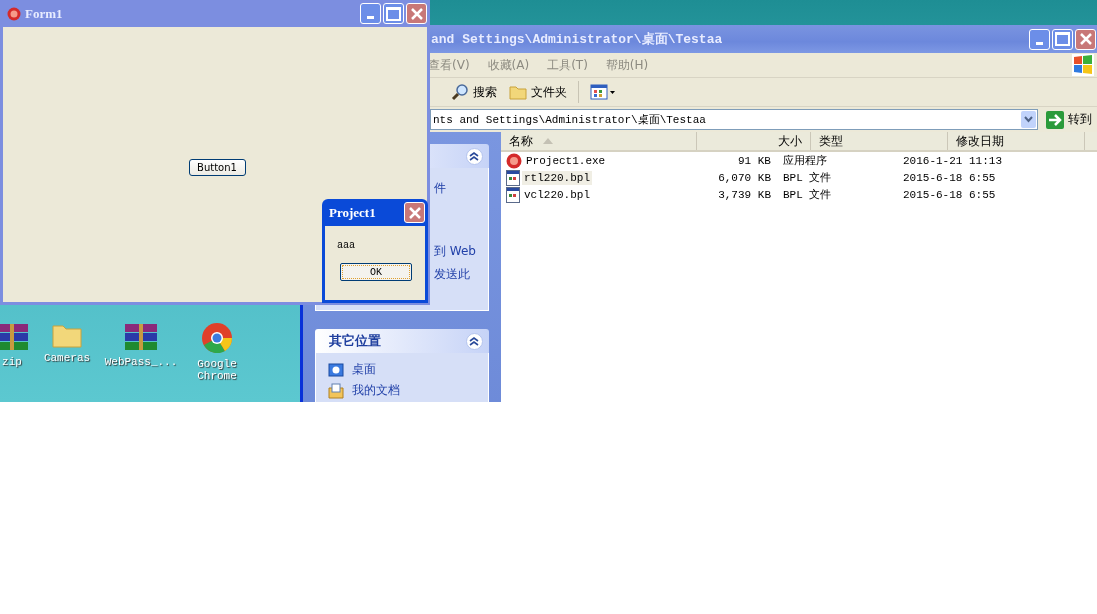  I want to click on dialog-message: aaa, so click(346, 245).